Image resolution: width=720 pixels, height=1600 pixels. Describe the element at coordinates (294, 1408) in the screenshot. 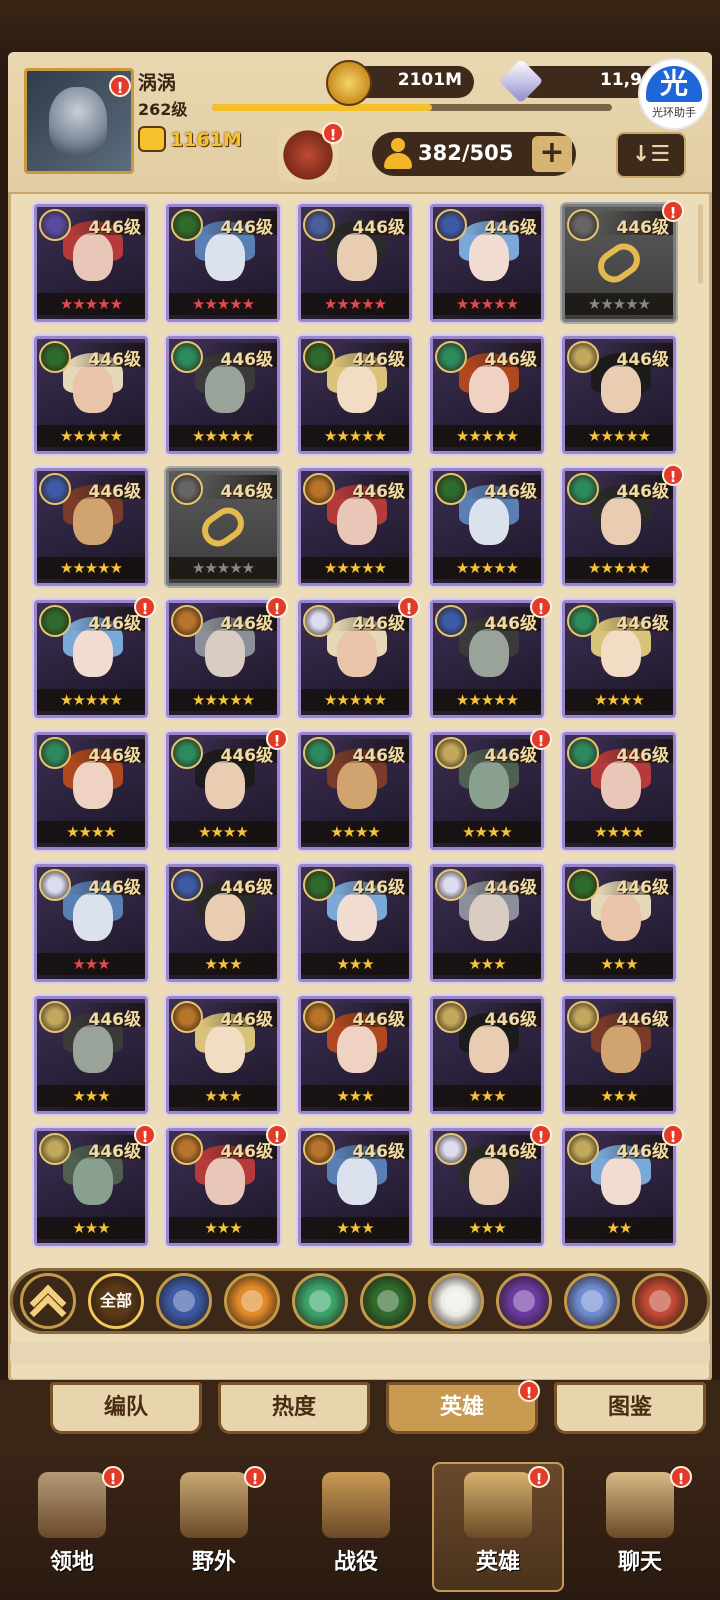

I see `tab-popularity: 热度` at that location.